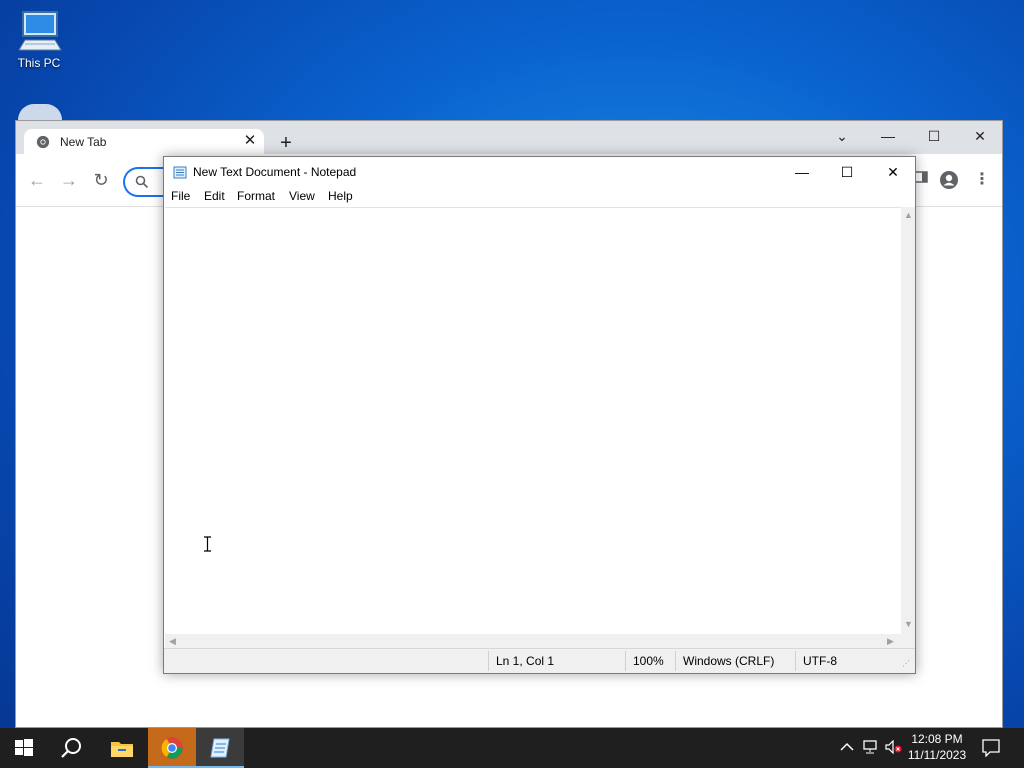 This screenshot has height=768, width=1024. Describe the element at coordinates (302, 196) in the screenshot. I see `menu-view: View` at that location.